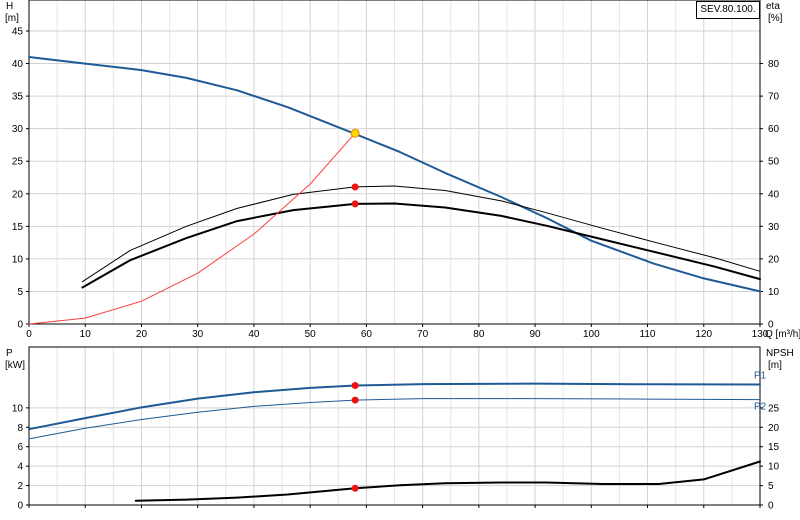 This screenshot has width=800, height=520. What do you see at coordinates (18, 194) in the screenshot?
I see `y-left-tick-label: 20` at bounding box center [18, 194].